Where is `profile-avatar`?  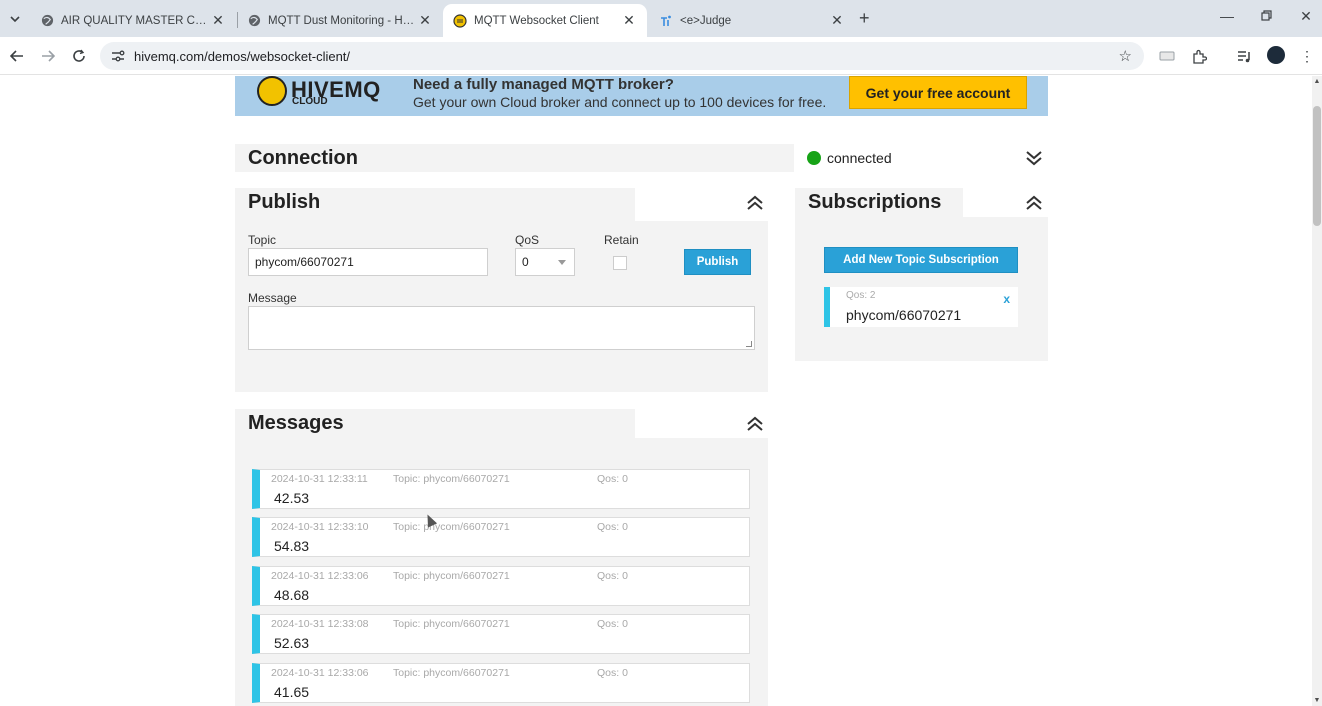 profile-avatar is located at coordinates (1276, 55).